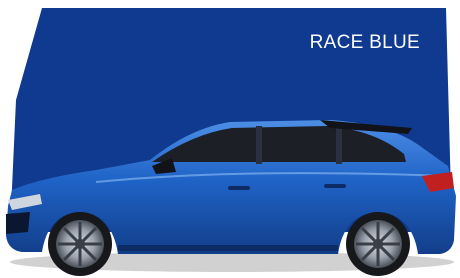 This screenshot has height=278, width=460. Describe the element at coordinates (80, 244) in the screenshot. I see `front-wheel` at that location.